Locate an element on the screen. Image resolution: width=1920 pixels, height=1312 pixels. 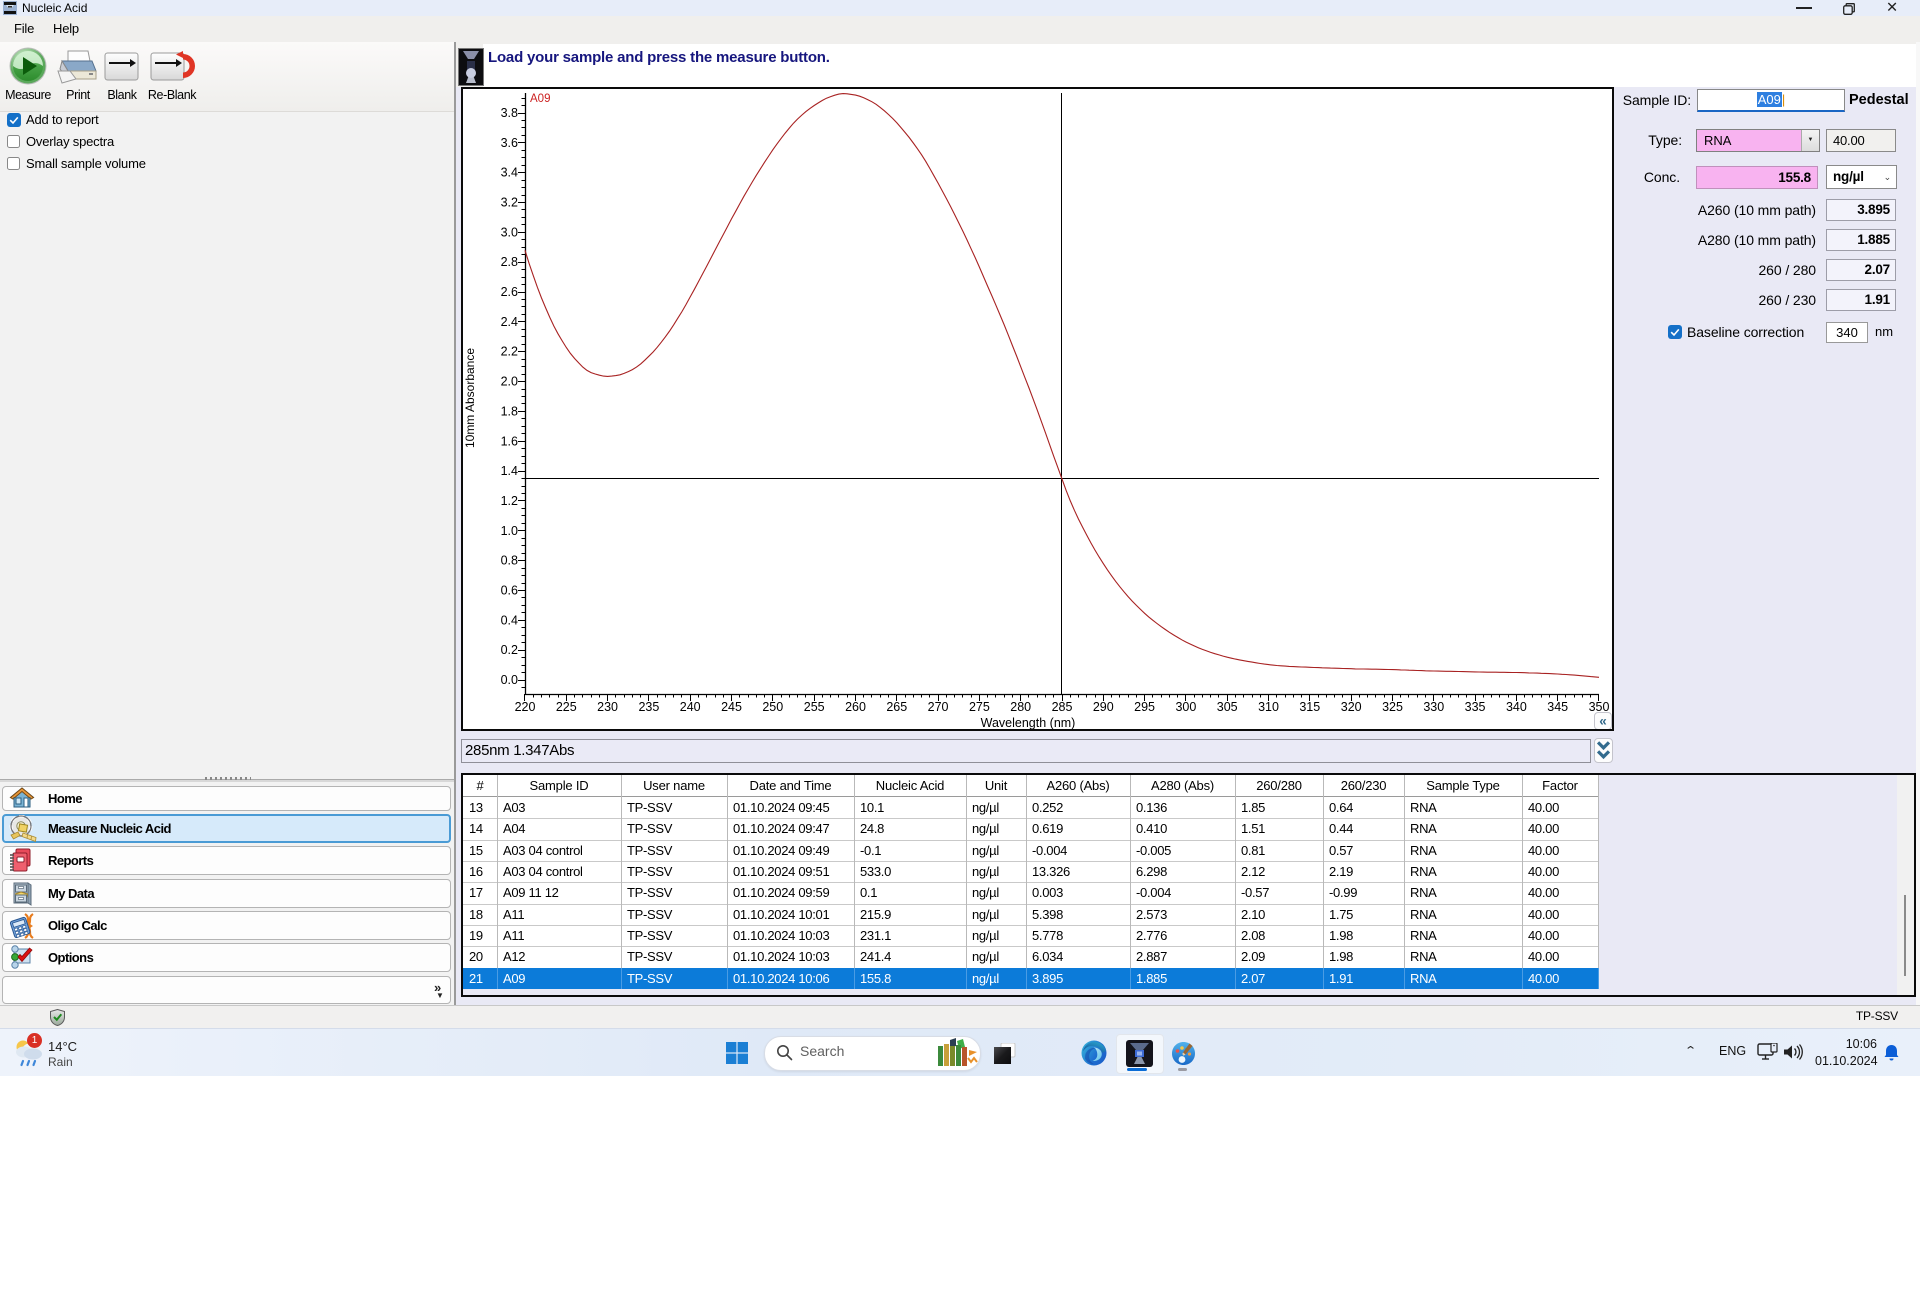
svg-text: 295 is located at coordinates (1144, 707).